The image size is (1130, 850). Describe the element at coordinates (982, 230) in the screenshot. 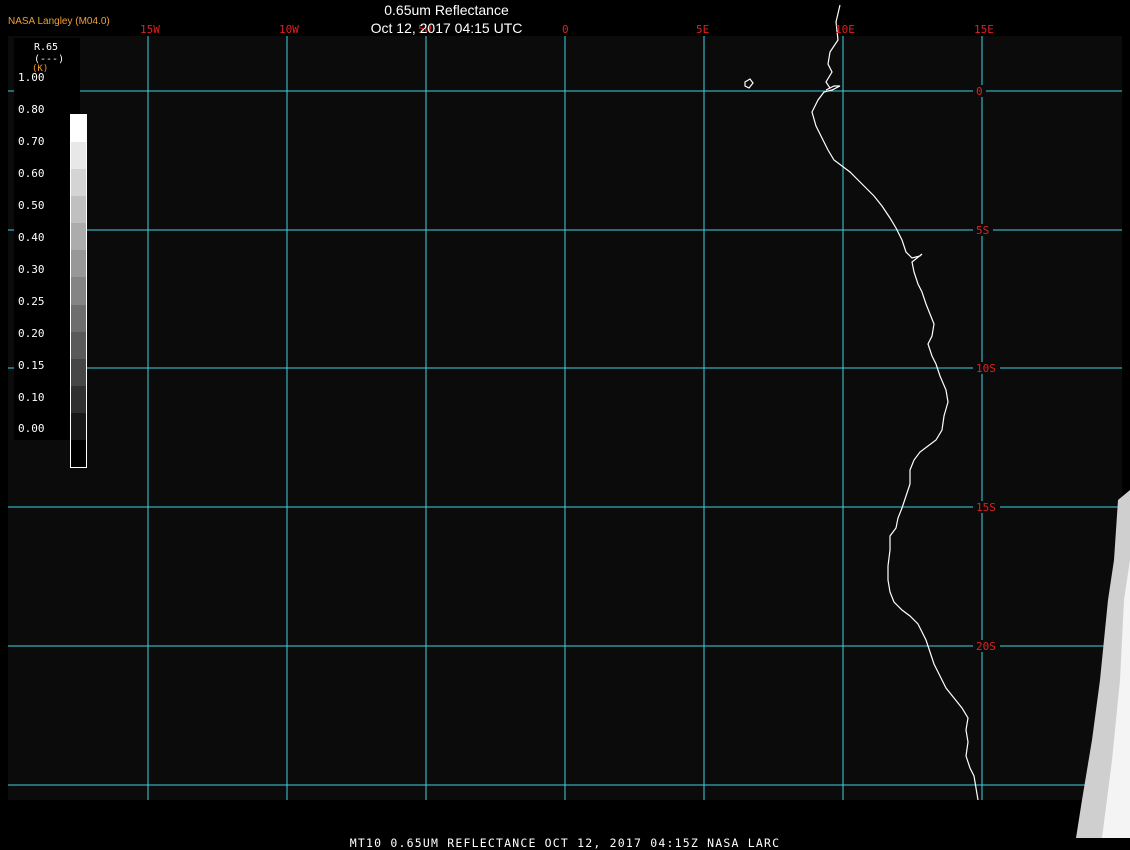

I see `latitude-label: 5S` at that location.